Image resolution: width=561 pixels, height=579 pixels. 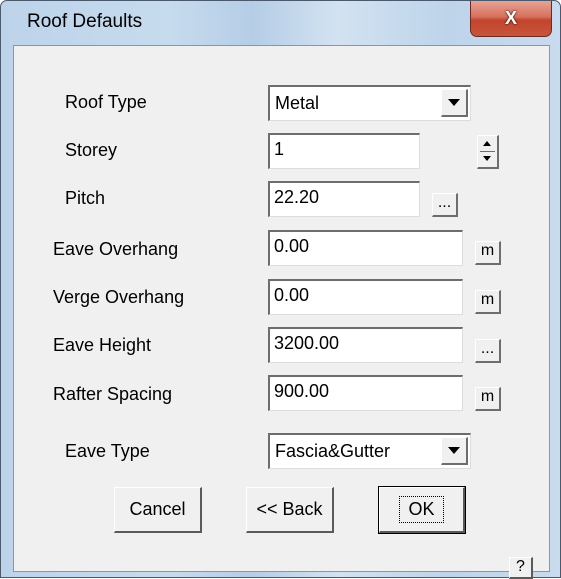 What do you see at coordinates (116, 249) in the screenshot?
I see `eave-overhang-label: Eave Overhang` at bounding box center [116, 249].